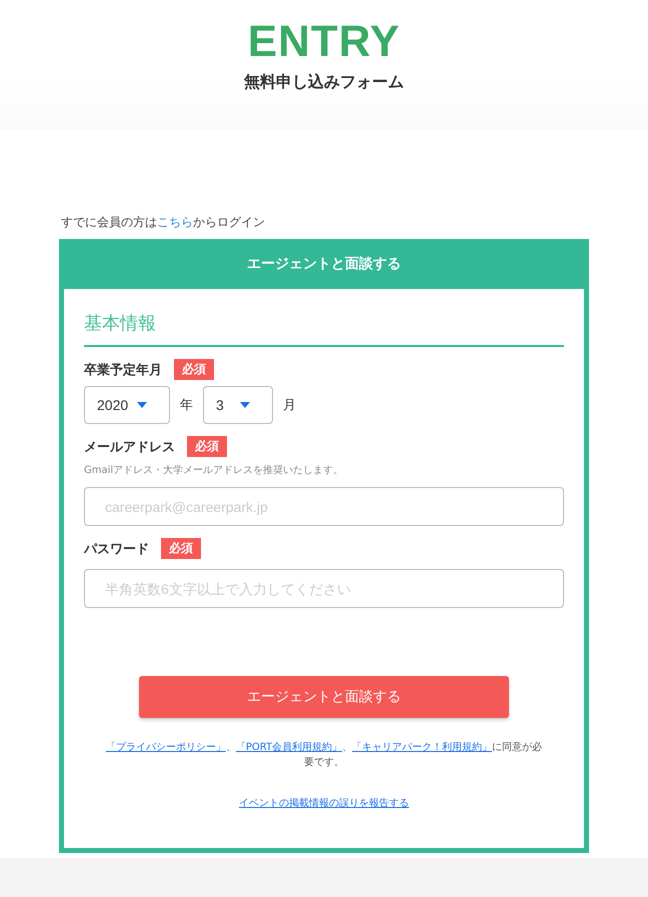  Describe the element at coordinates (324, 329) in the screenshot. I see `section-heading: 基本情報` at that location.